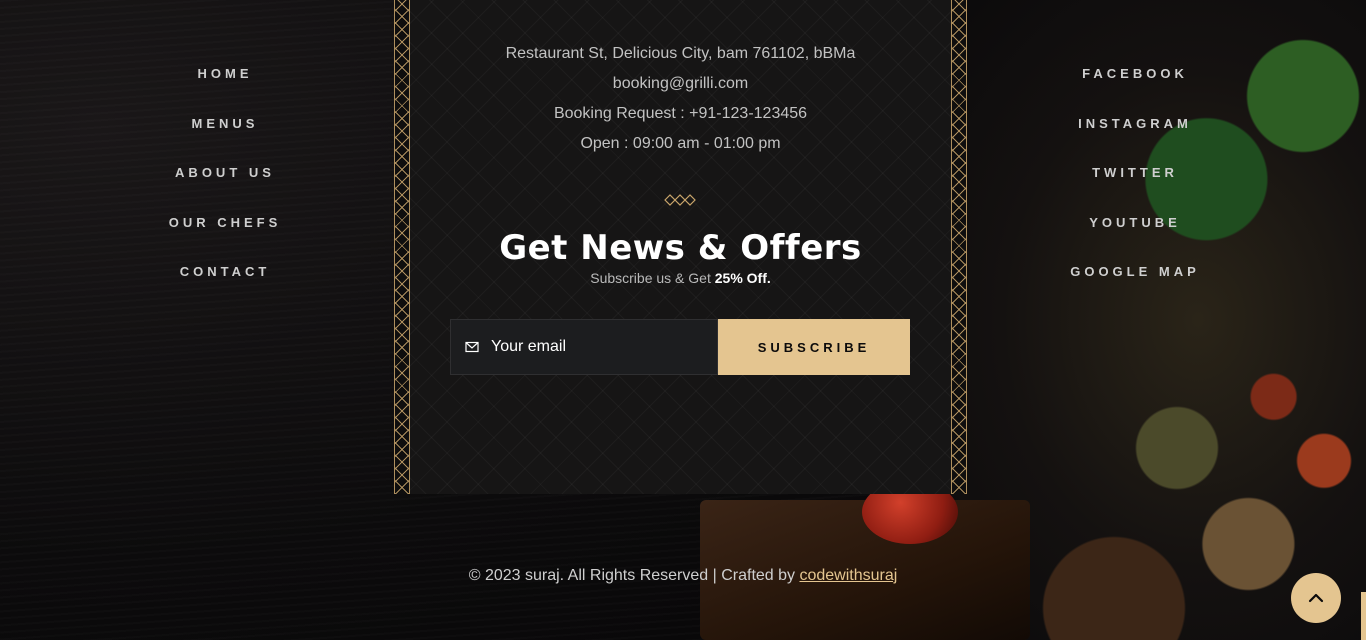 The height and width of the screenshot is (640, 1366). I want to click on newsletter-title: Get News & Offers, so click(680, 248).